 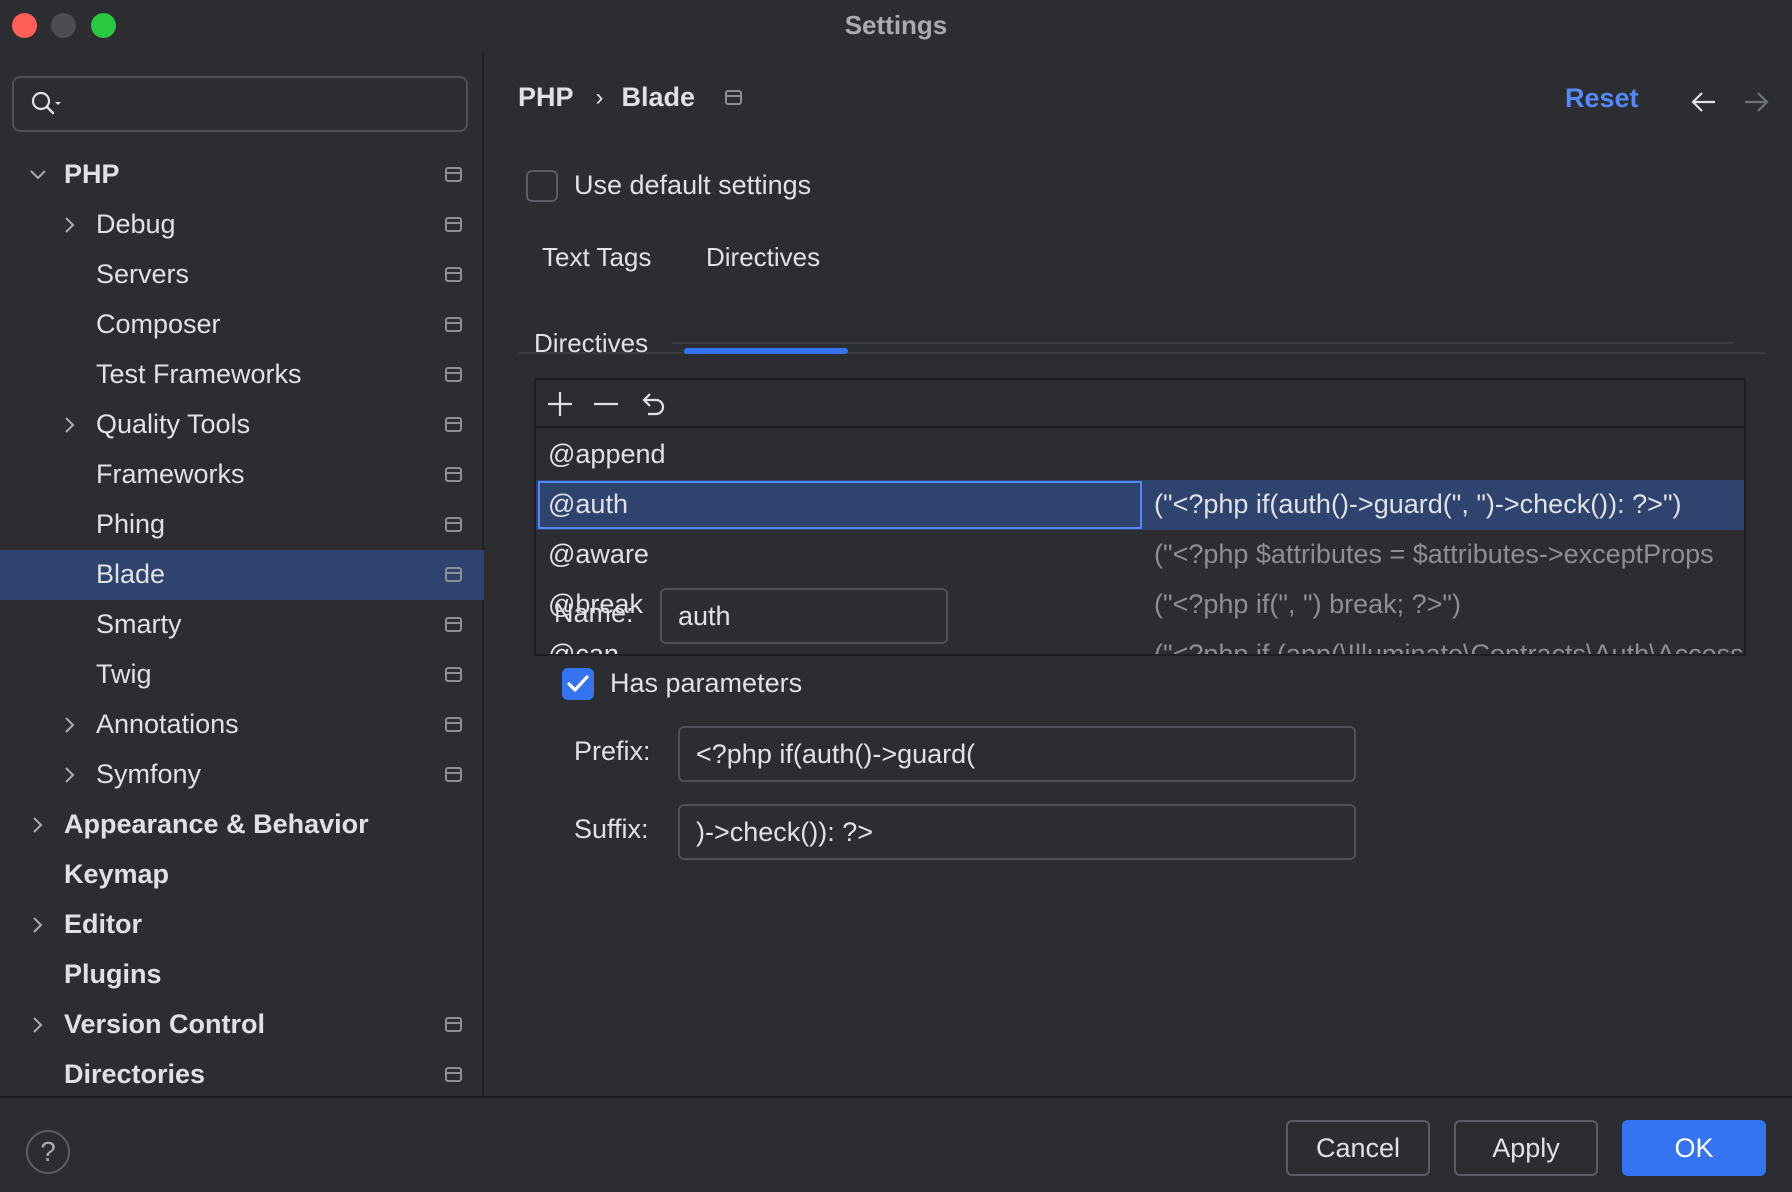 What do you see at coordinates (1140, 404) in the screenshot?
I see `directives-toolbar` at bounding box center [1140, 404].